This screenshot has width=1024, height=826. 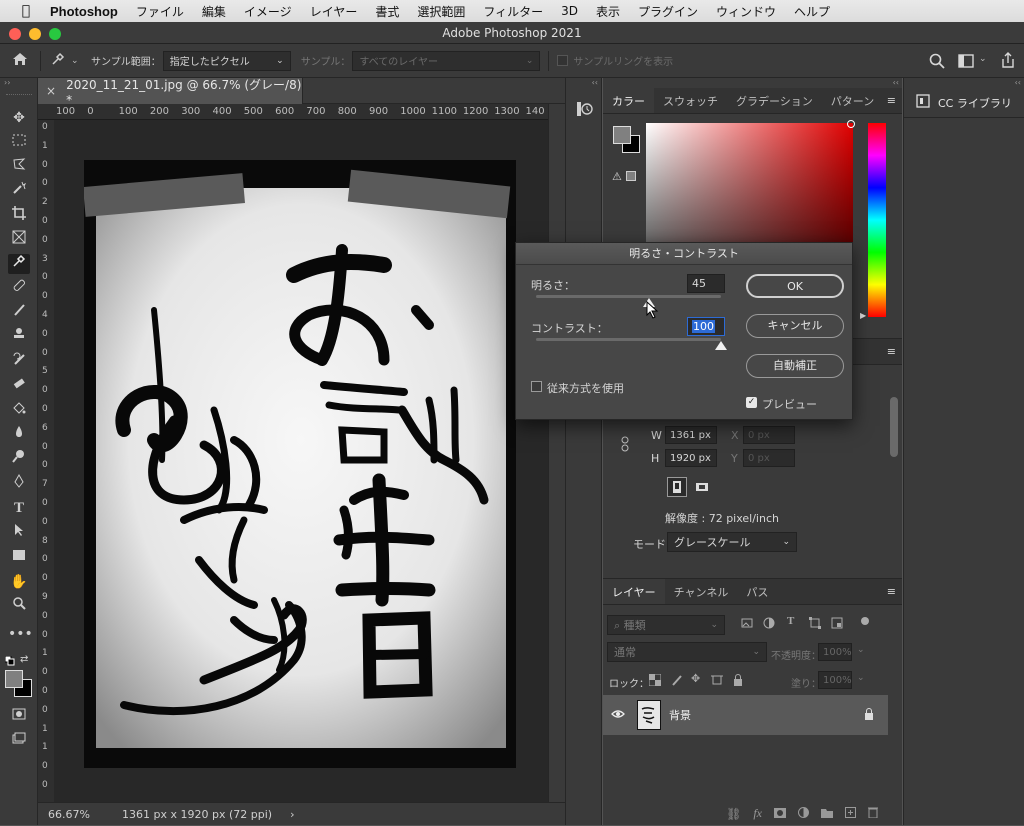 I want to click on lock-transparent-icon, so click(x=655, y=681).